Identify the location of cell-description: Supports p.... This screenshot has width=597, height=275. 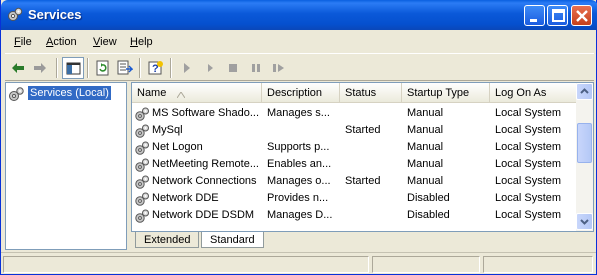
(298, 147).